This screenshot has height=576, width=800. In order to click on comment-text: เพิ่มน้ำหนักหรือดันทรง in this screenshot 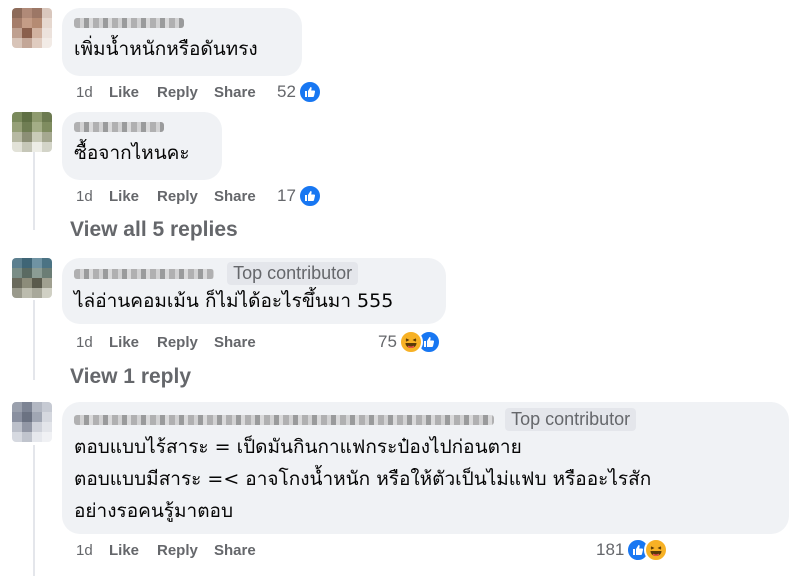, I will do `click(166, 49)`.